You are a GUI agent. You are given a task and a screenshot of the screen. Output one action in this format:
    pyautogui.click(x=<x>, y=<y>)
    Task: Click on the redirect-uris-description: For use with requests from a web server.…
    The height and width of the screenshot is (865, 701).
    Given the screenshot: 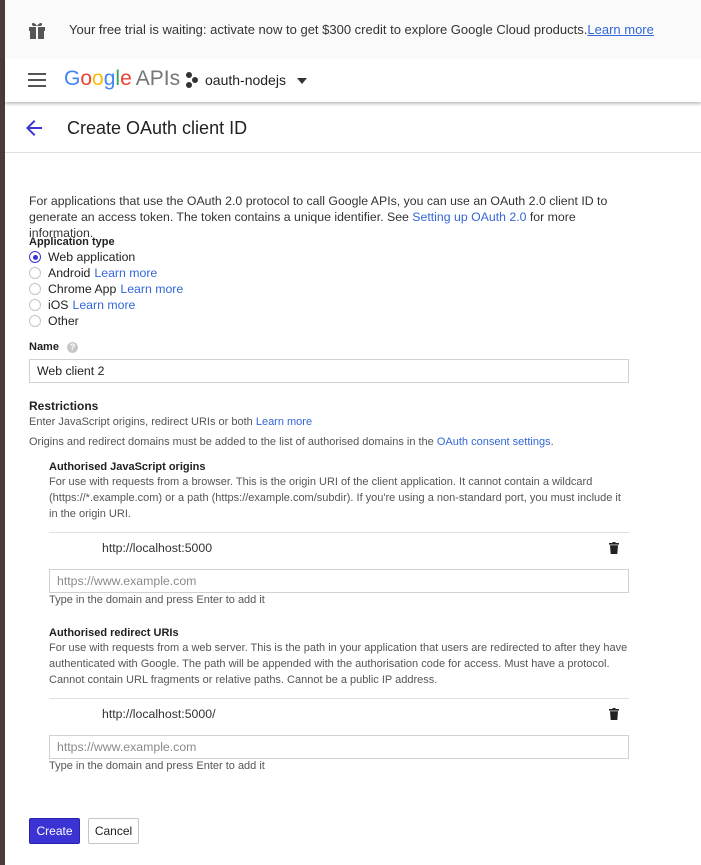 What is the action you would take?
    pyautogui.click(x=338, y=664)
    